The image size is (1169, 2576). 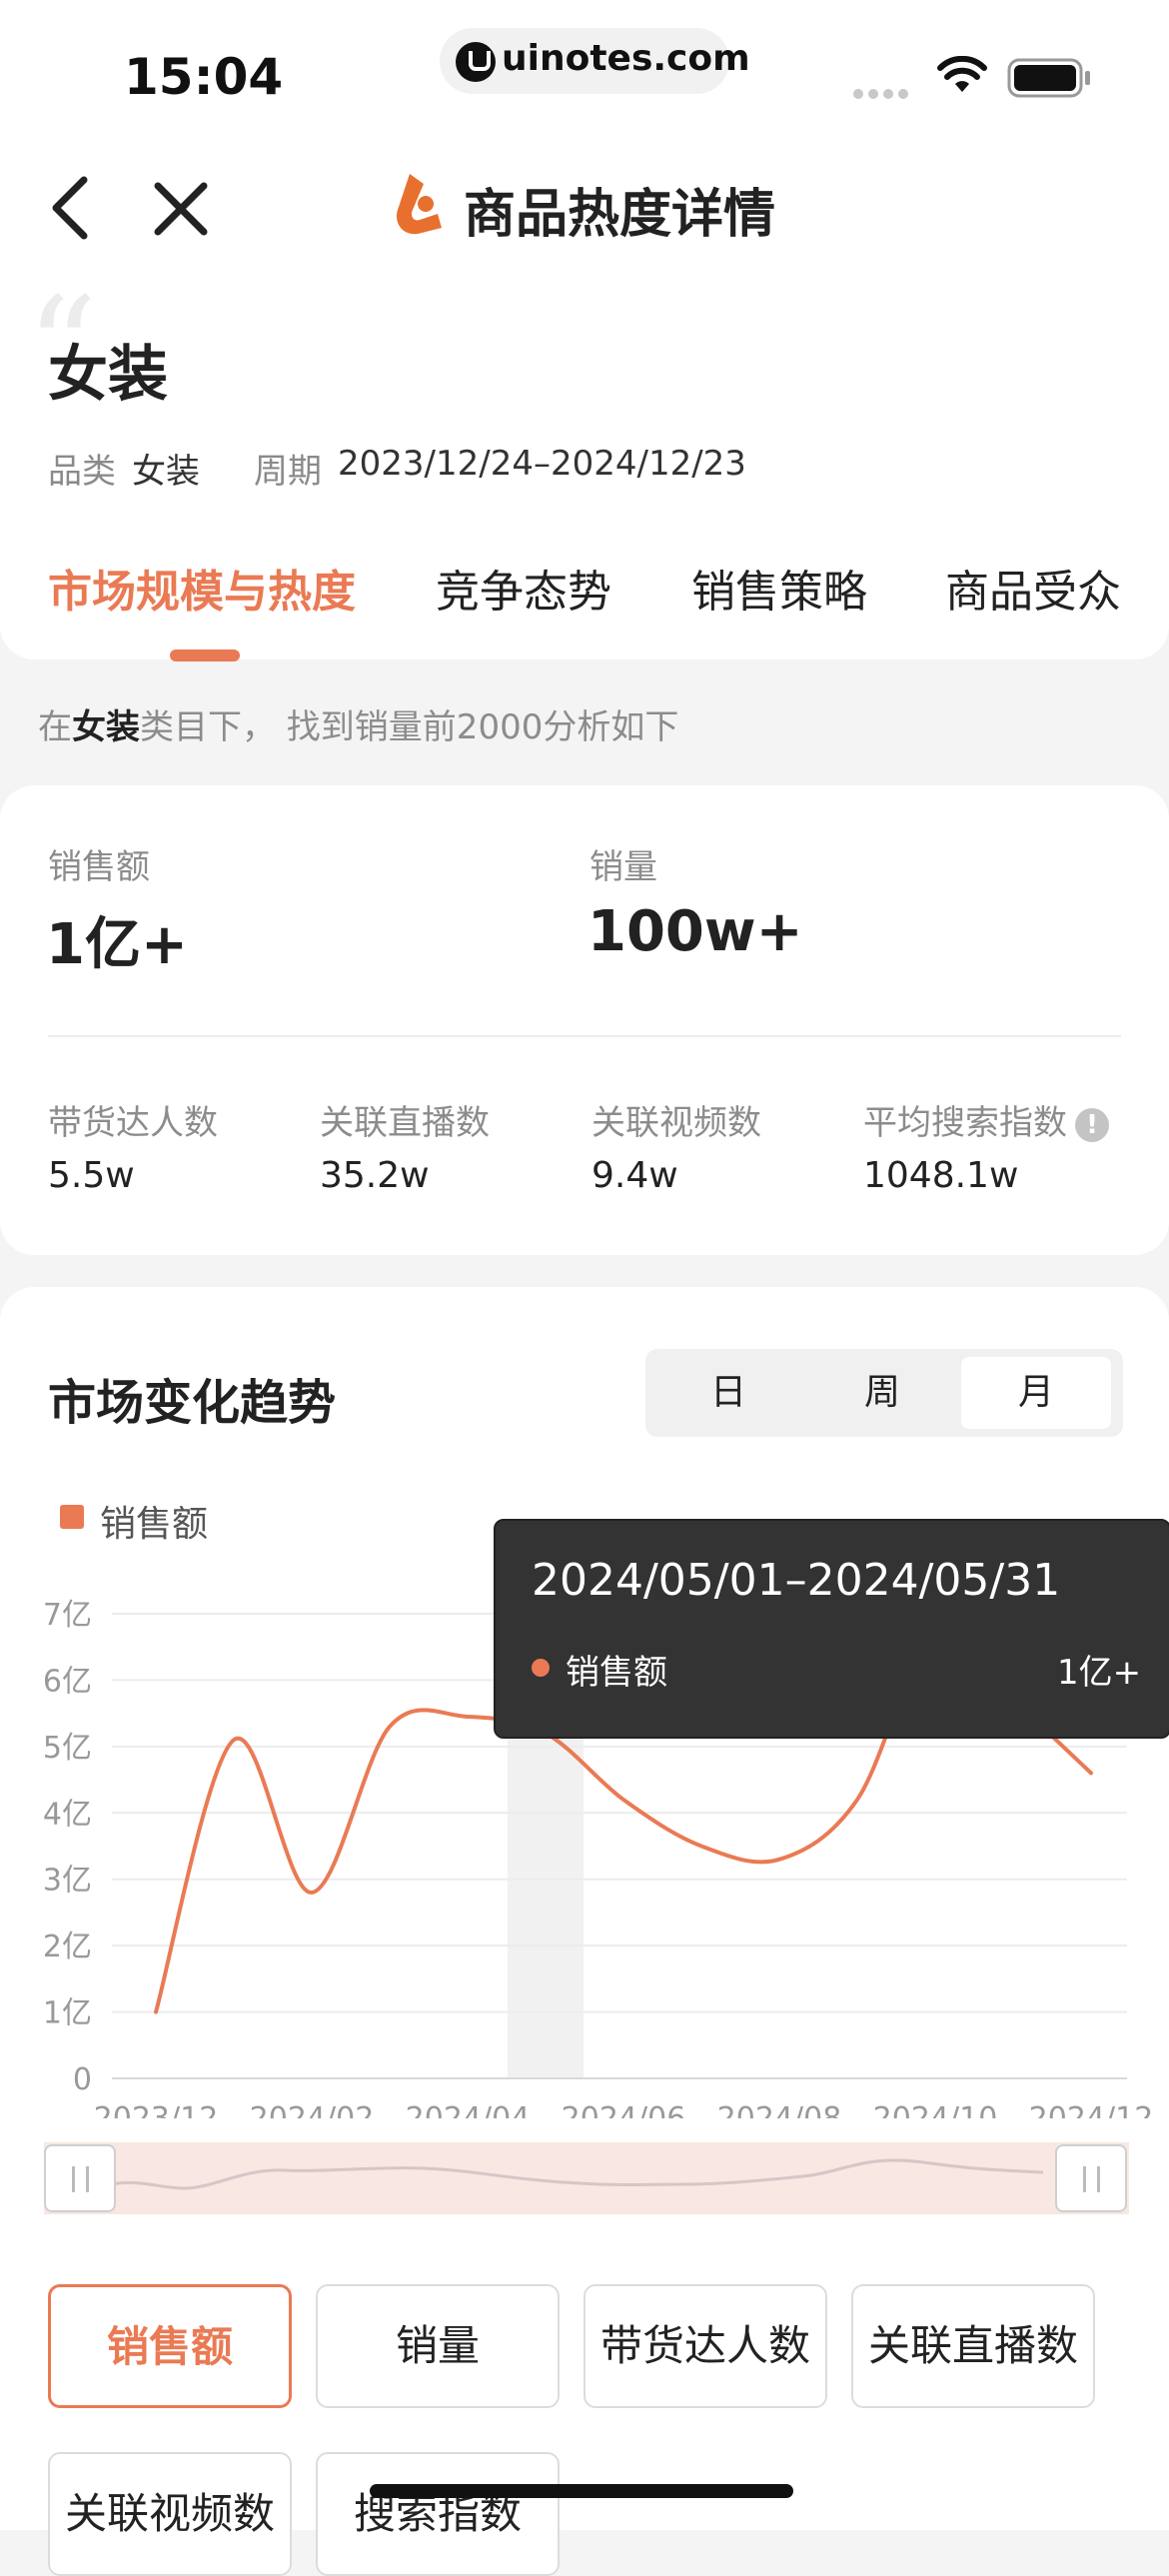 What do you see at coordinates (882, 1393) in the screenshot?
I see `segment-week: 周` at bounding box center [882, 1393].